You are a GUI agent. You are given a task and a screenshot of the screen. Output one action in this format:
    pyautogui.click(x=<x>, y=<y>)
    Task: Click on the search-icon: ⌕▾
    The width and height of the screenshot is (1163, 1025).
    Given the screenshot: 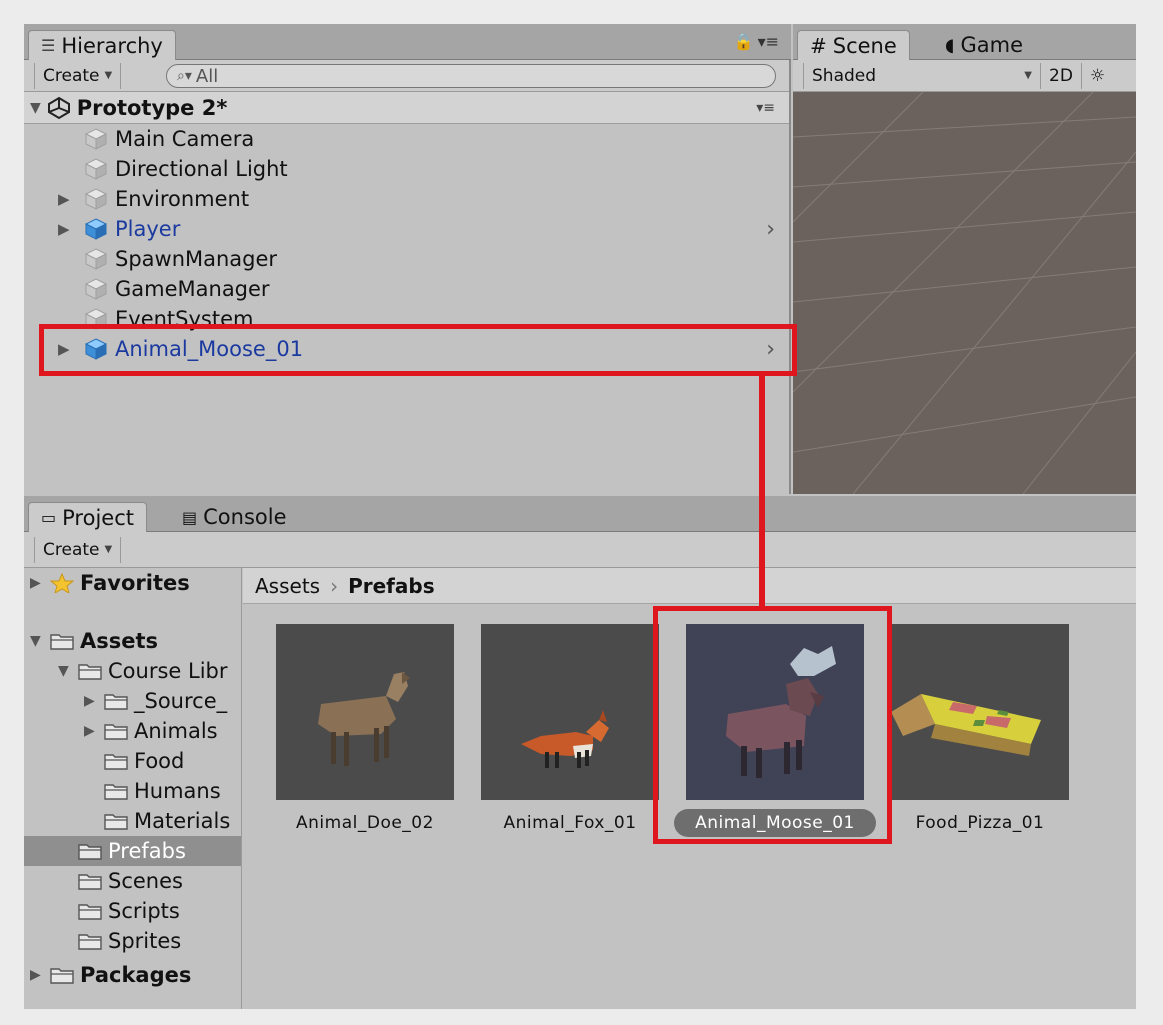 What is the action you would take?
    pyautogui.click(x=184, y=76)
    